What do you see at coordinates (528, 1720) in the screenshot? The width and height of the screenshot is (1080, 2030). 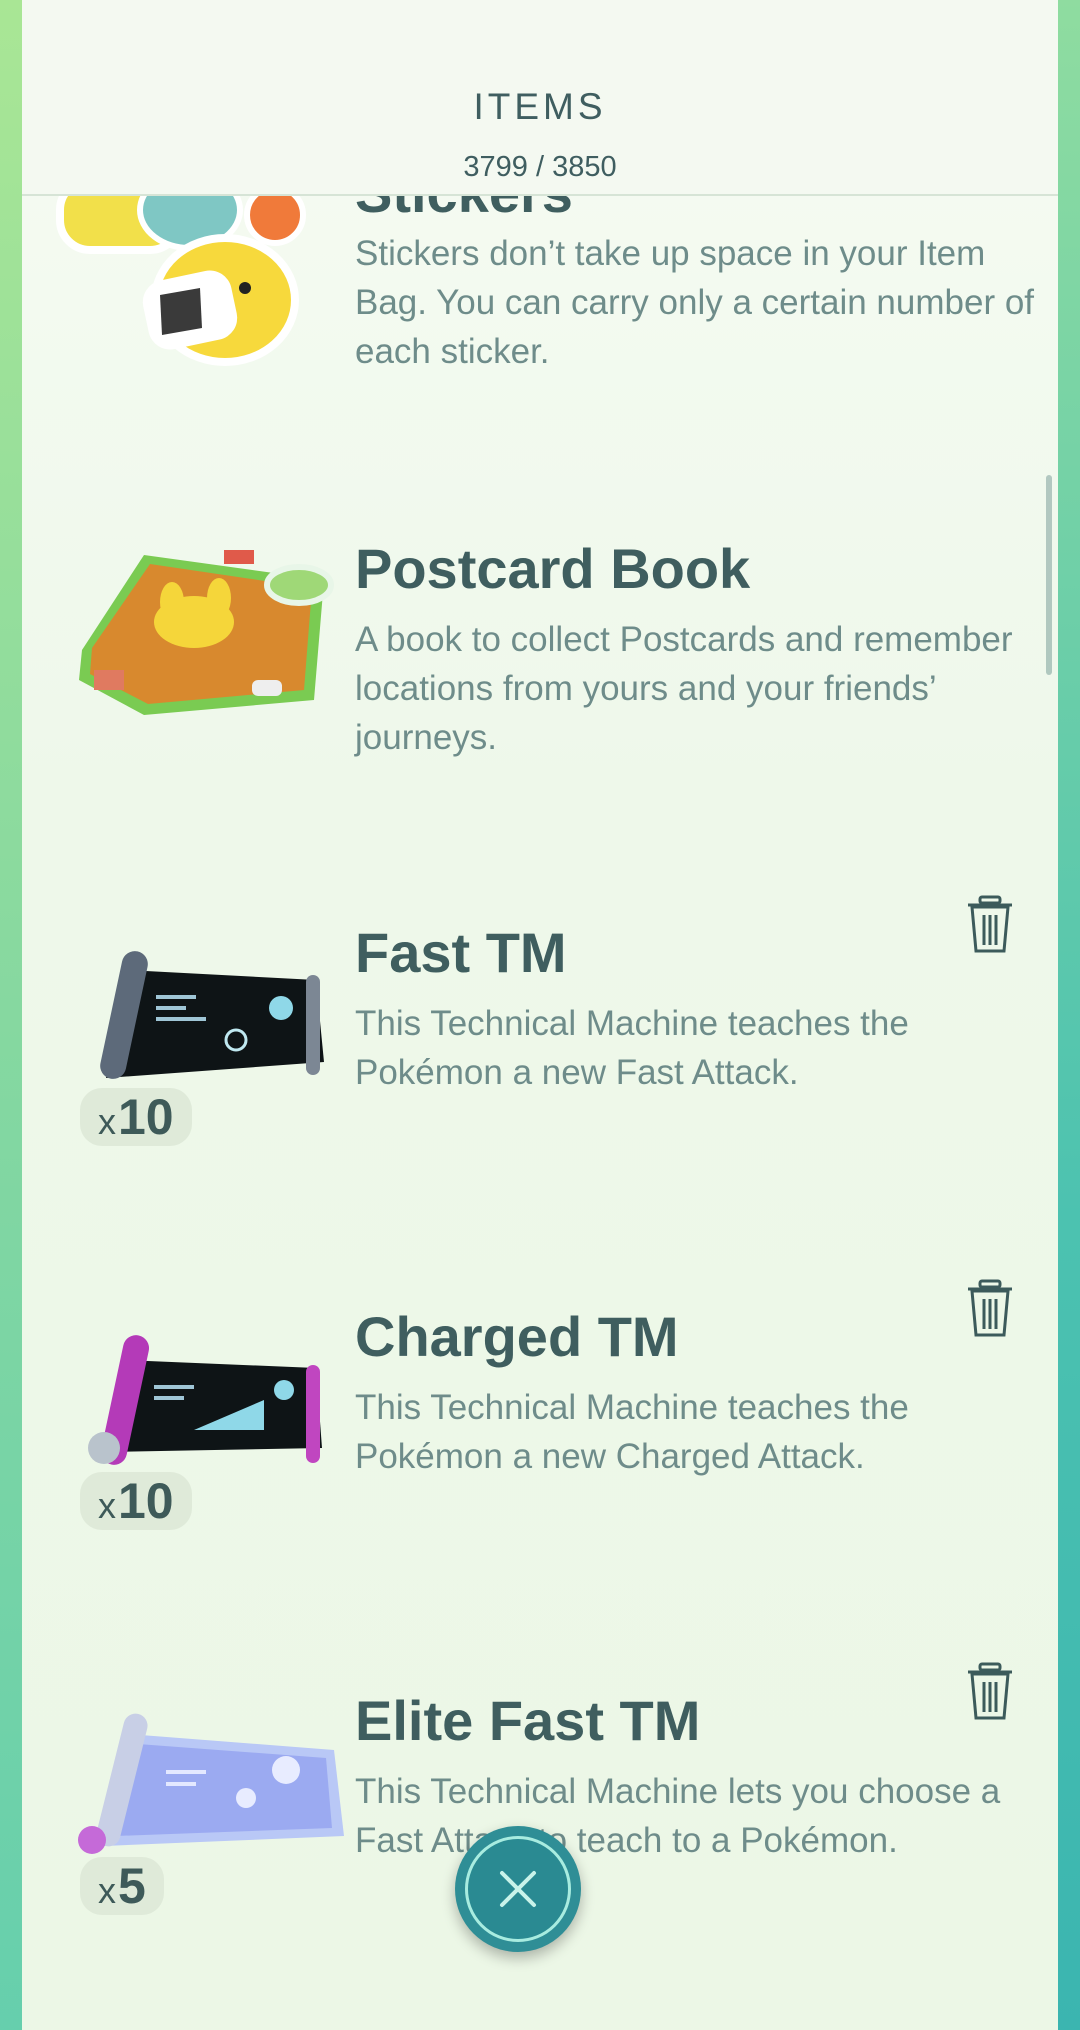 I see `item-name: Elite Fast TM` at bounding box center [528, 1720].